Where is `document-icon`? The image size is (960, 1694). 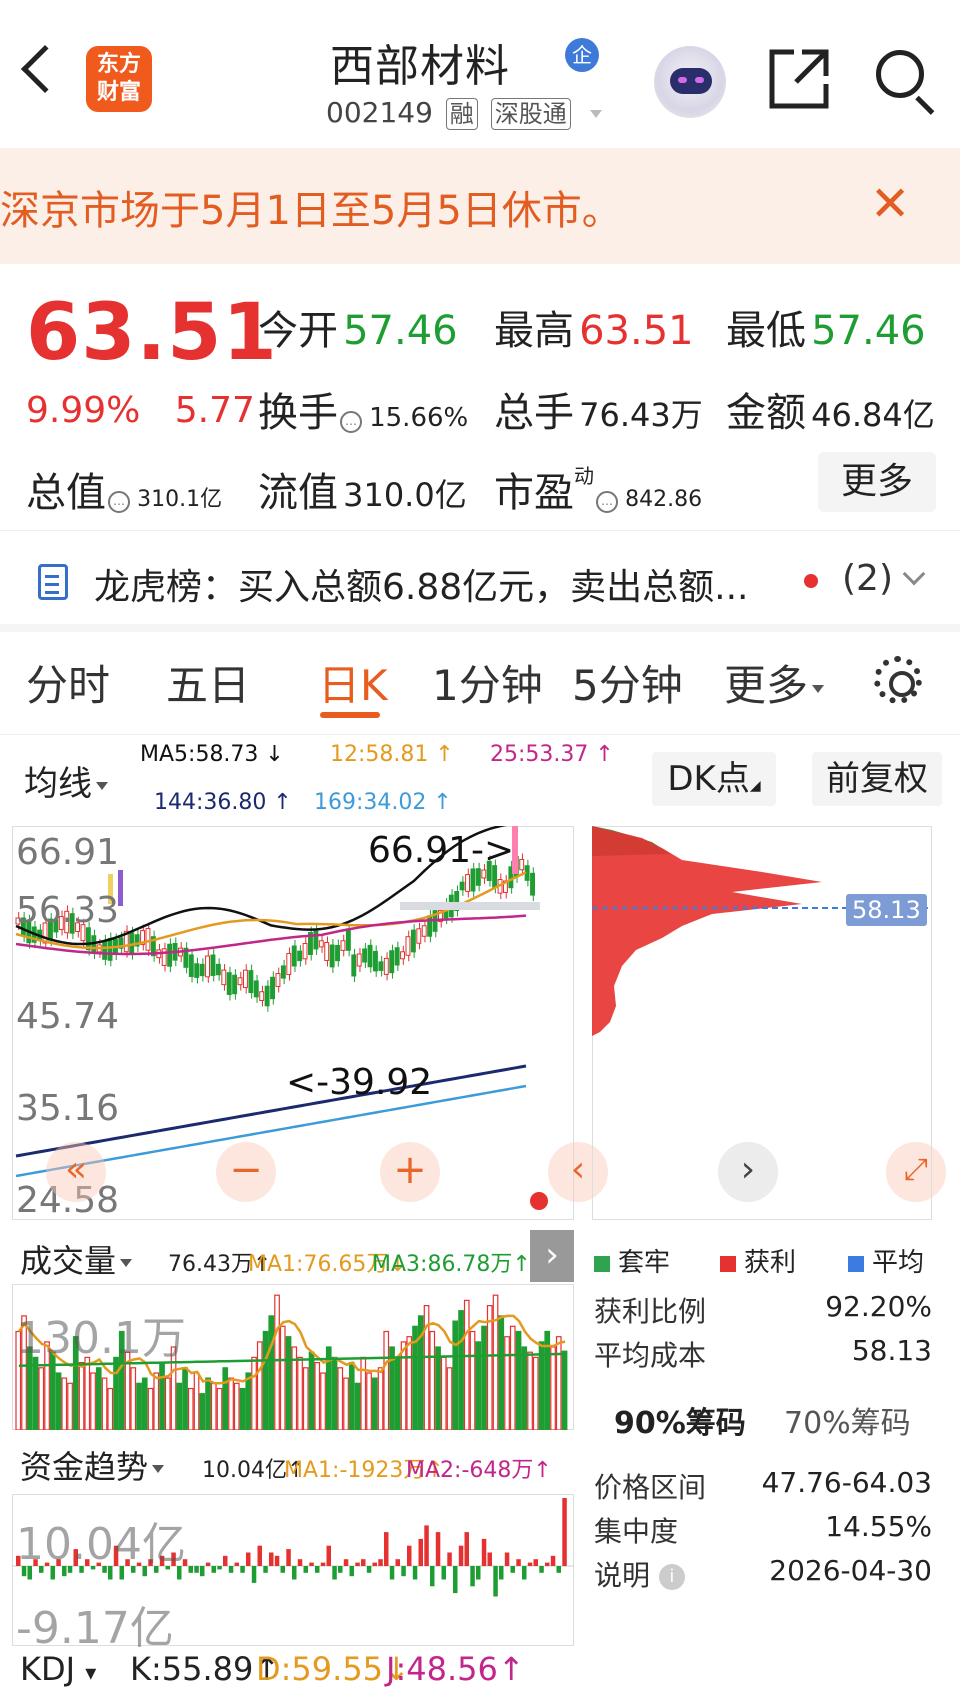
document-icon is located at coordinates (53, 582).